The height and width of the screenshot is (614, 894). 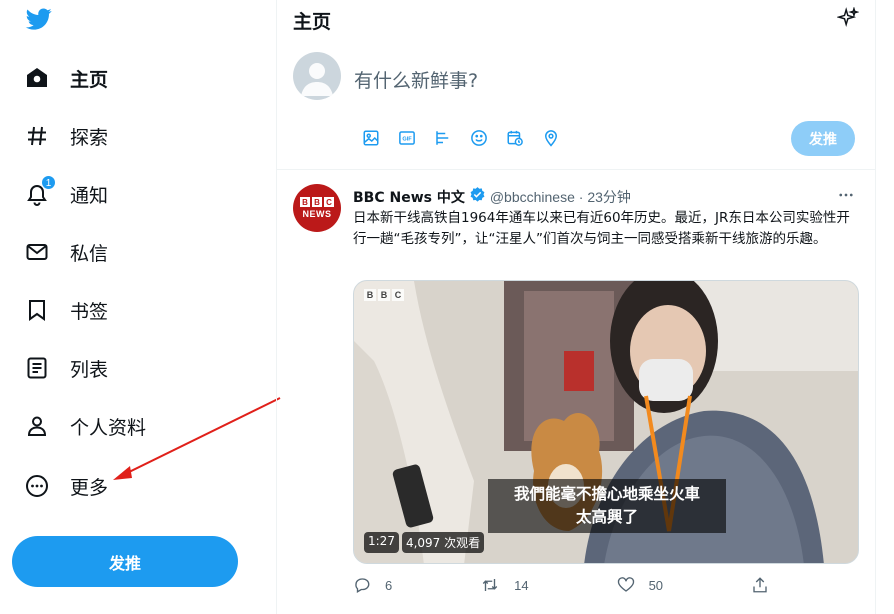 I want to click on tweet-author-name: BBC News 中文, so click(x=409, y=197).